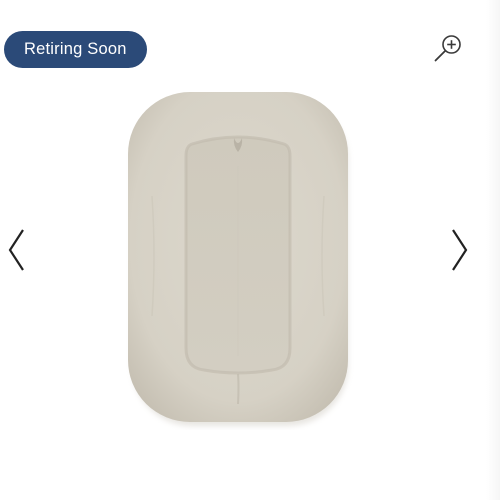 This screenshot has width=500, height=500. I want to click on previous-image-button, so click(17, 250).